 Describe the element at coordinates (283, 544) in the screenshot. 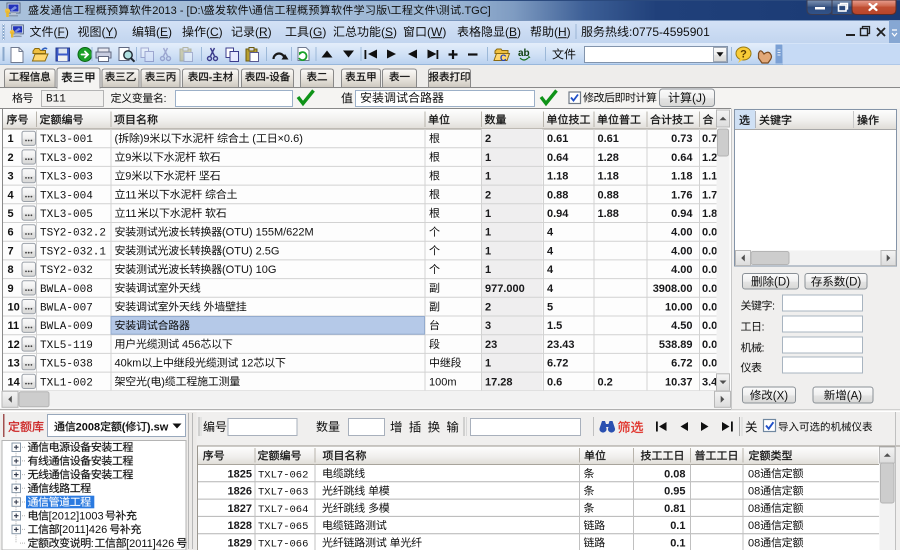

I see `svg-text: TXL7-066` at that location.